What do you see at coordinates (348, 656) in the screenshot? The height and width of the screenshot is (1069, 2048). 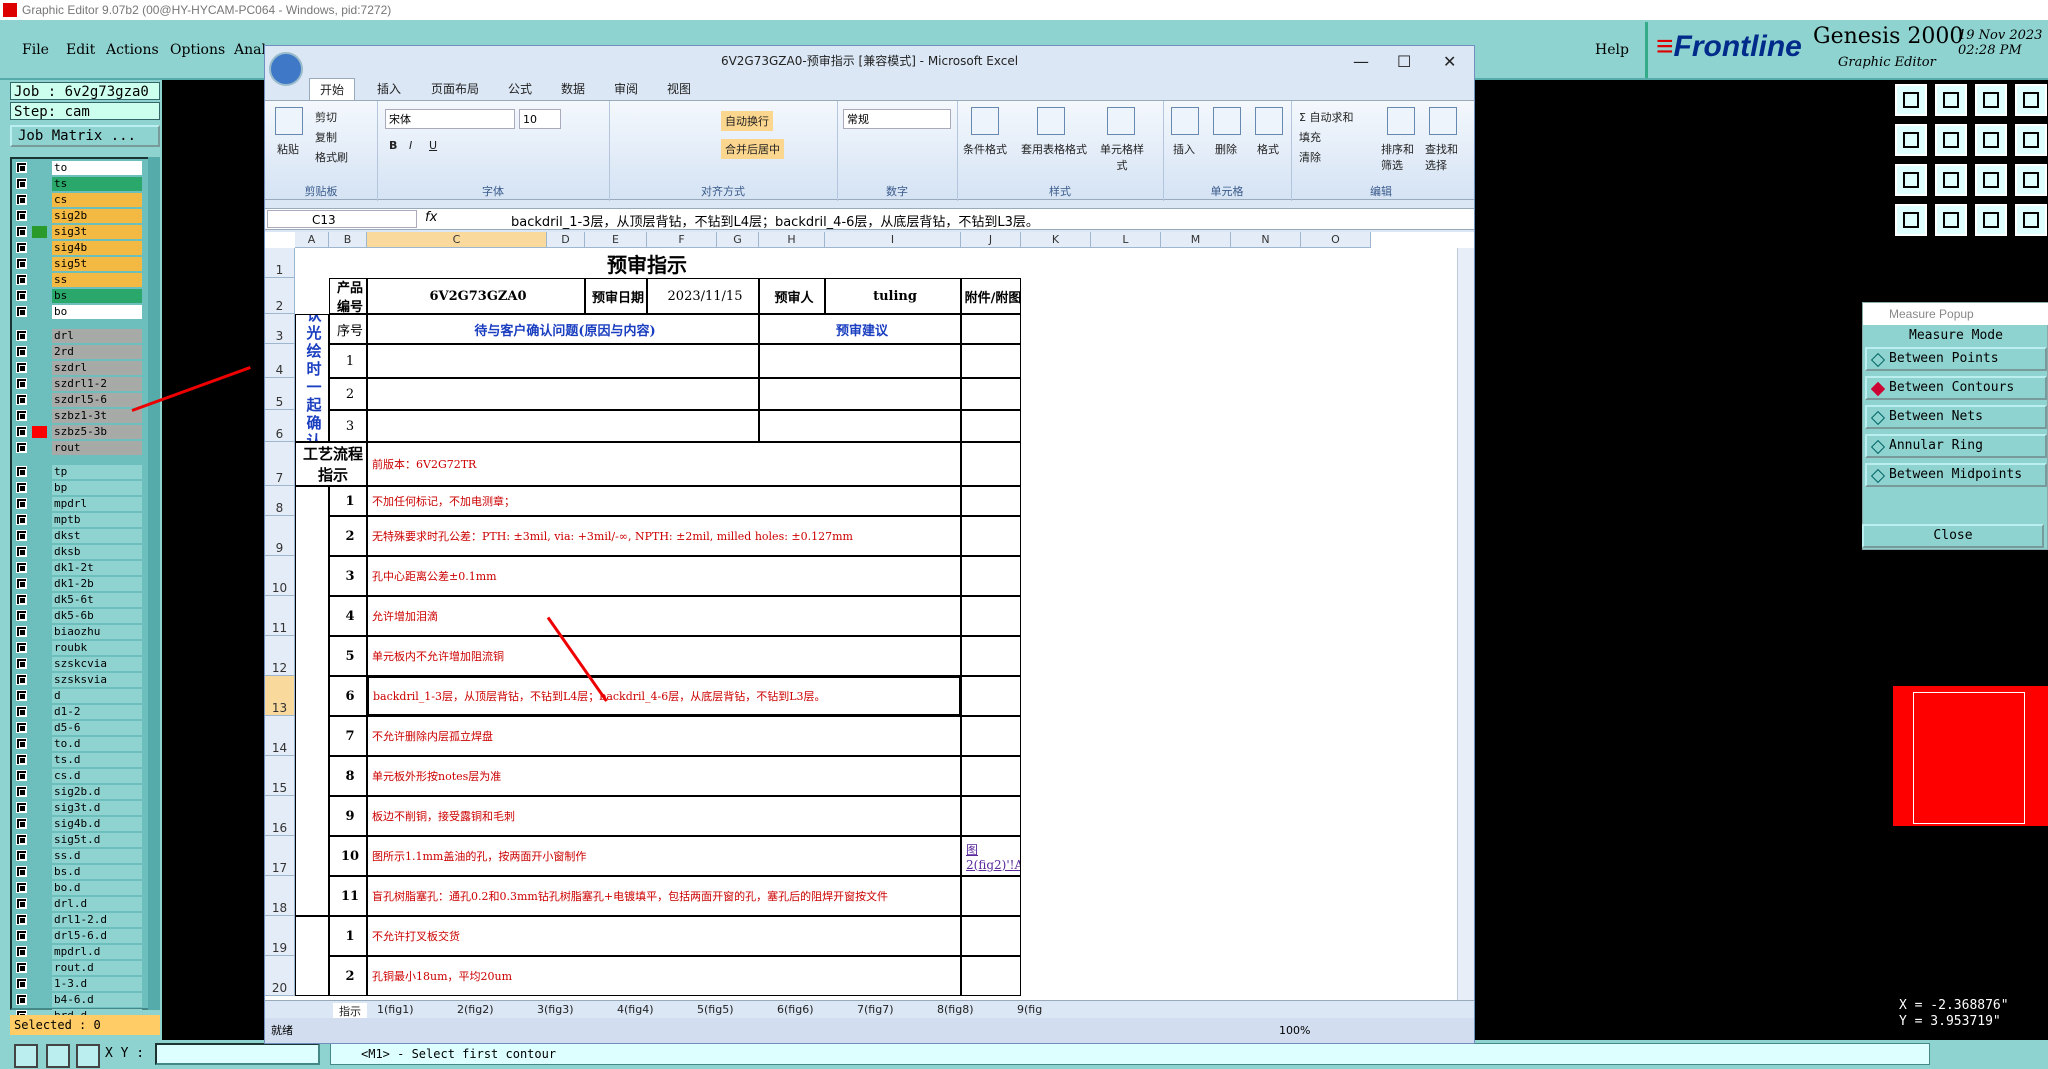 I see `sheet-cell: 5` at bounding box center [348, 656].